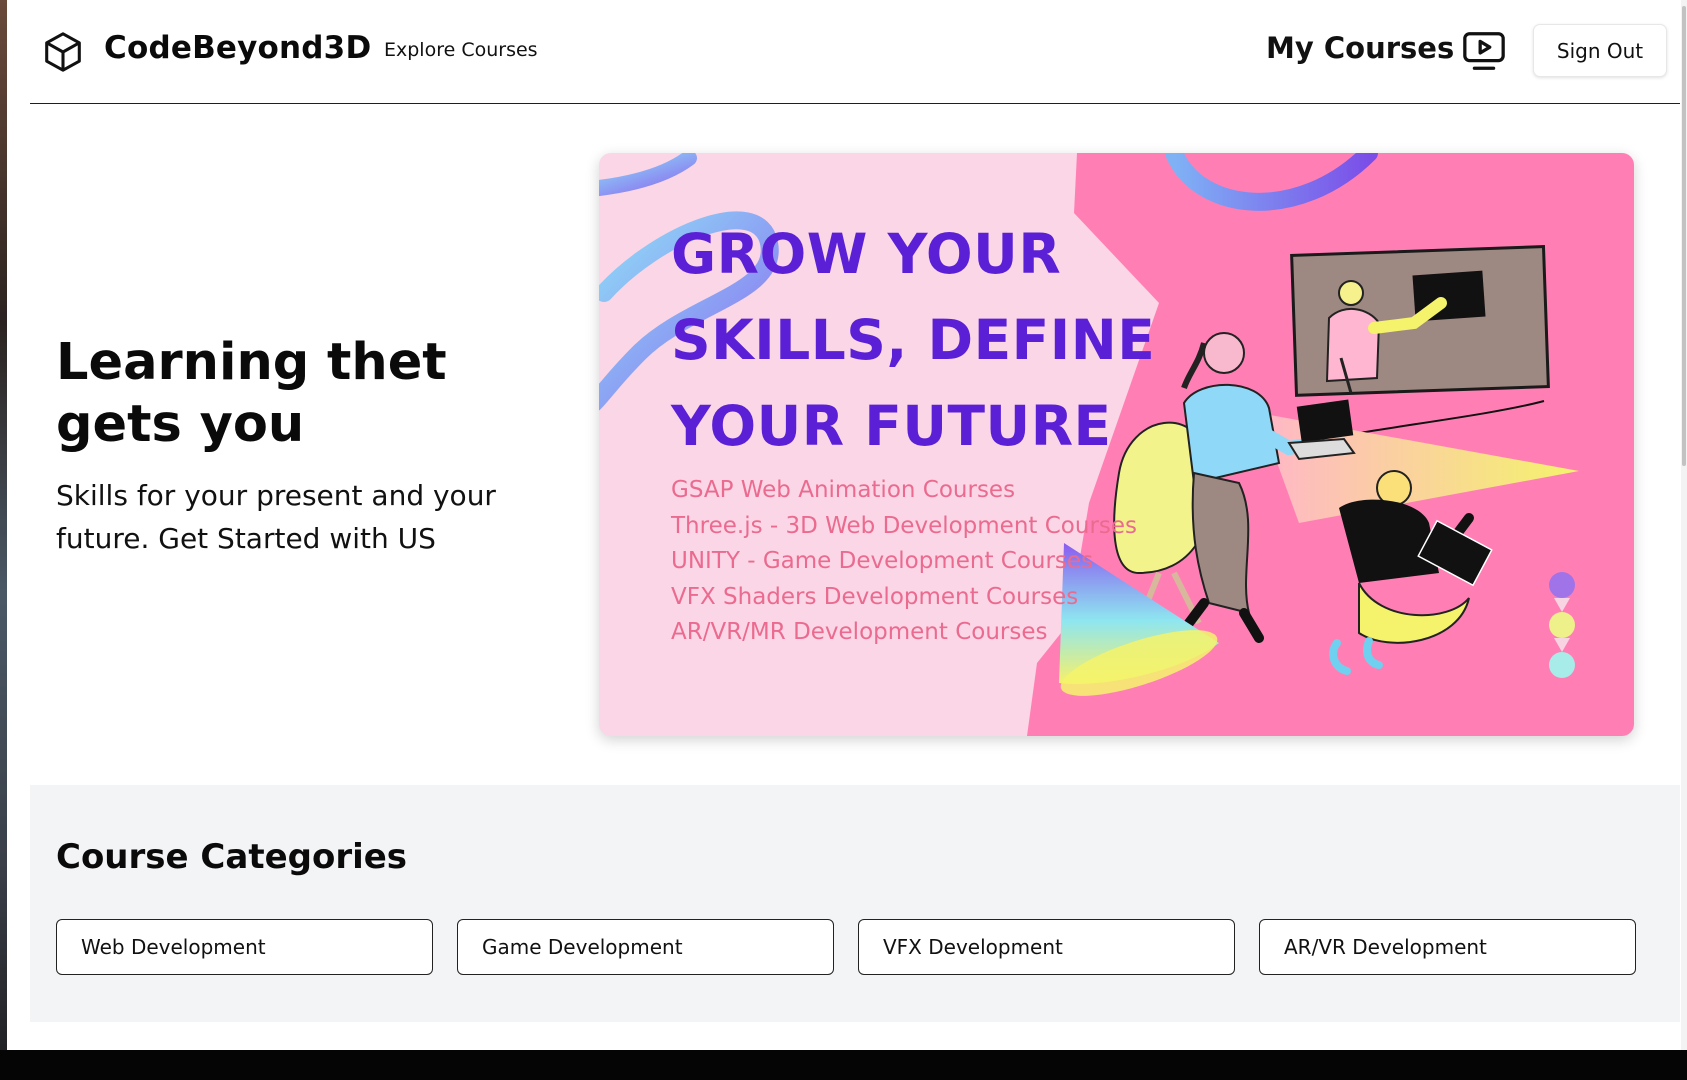 This screenshot has width=1687, height=1080. I want to click on course-categories-title: Course Categories, so click(232, 857).